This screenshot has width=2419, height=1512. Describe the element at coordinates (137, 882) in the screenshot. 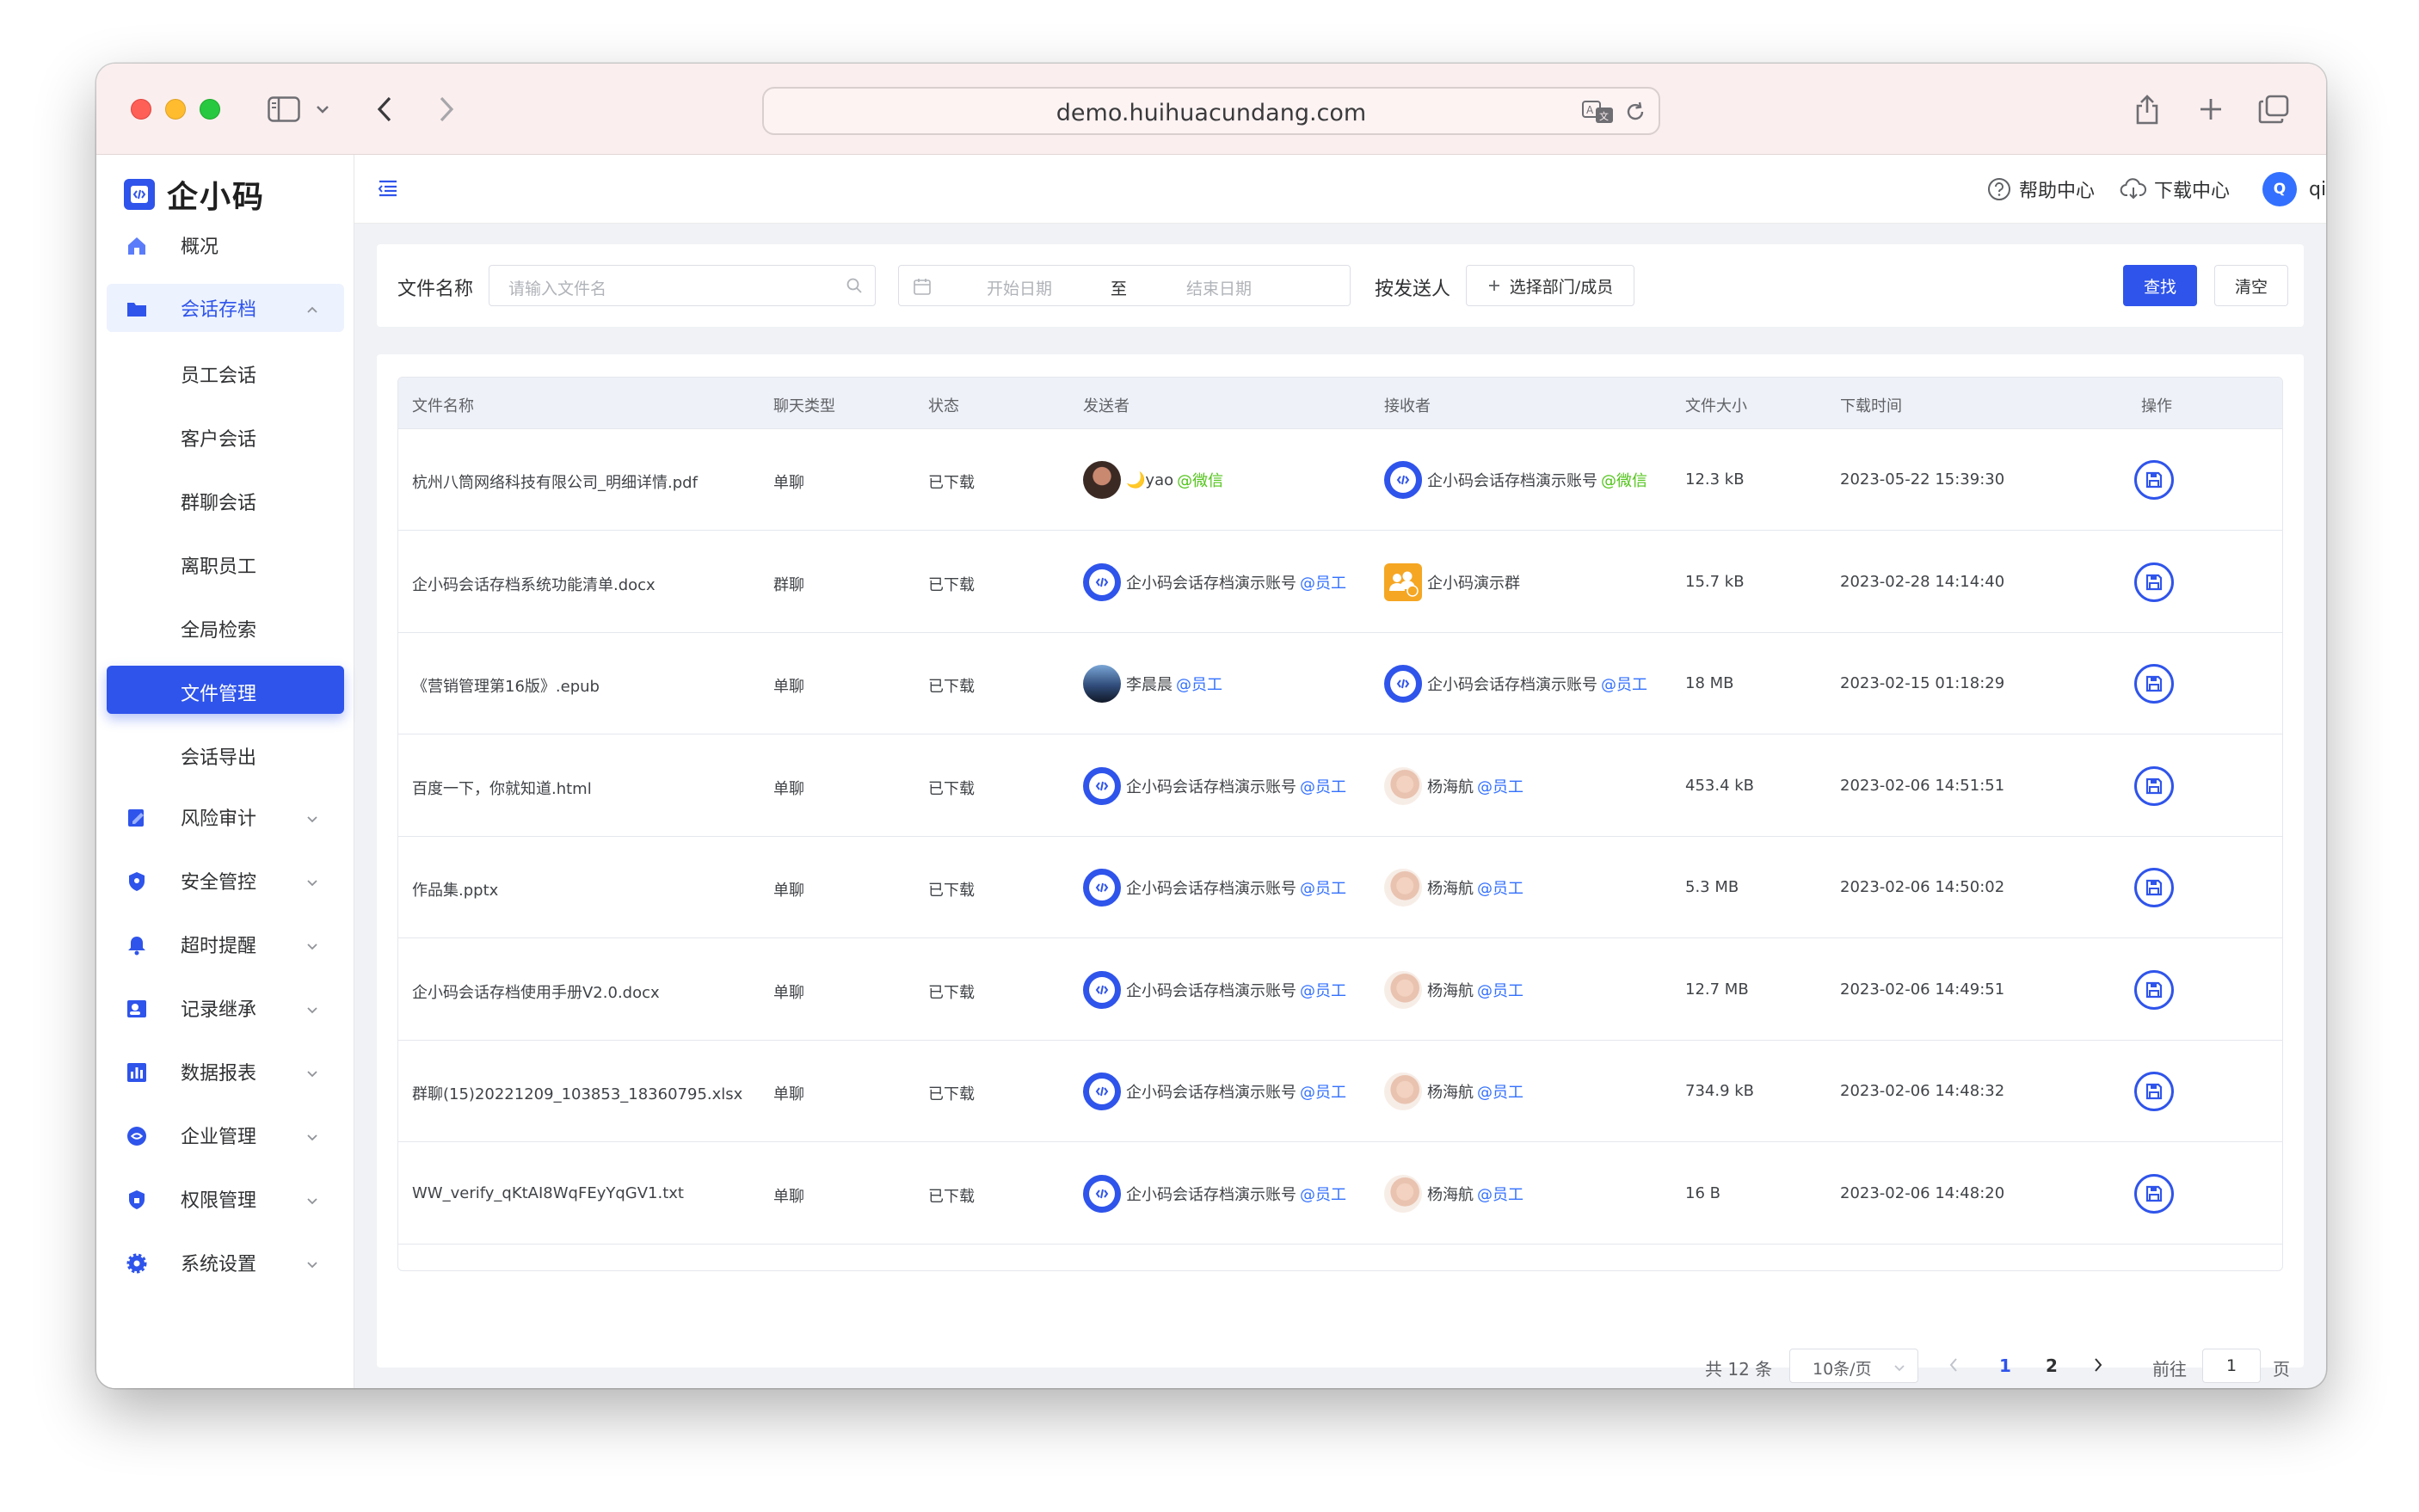

I see `shield-icon` at that location.